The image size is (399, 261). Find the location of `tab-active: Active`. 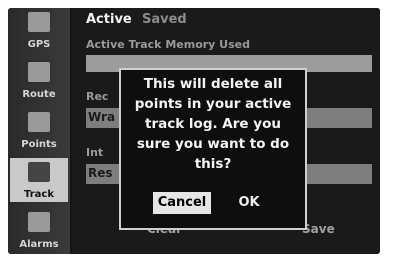

tab-active: Active is located at coordinates (109, 19).